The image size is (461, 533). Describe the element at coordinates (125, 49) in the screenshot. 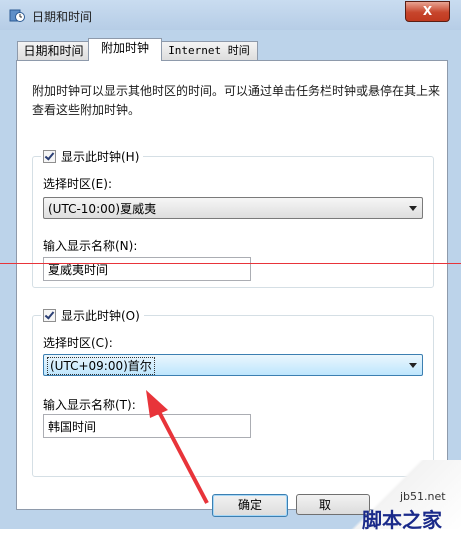

I see `tab-additional-clocks: 附加时钟` at that location.